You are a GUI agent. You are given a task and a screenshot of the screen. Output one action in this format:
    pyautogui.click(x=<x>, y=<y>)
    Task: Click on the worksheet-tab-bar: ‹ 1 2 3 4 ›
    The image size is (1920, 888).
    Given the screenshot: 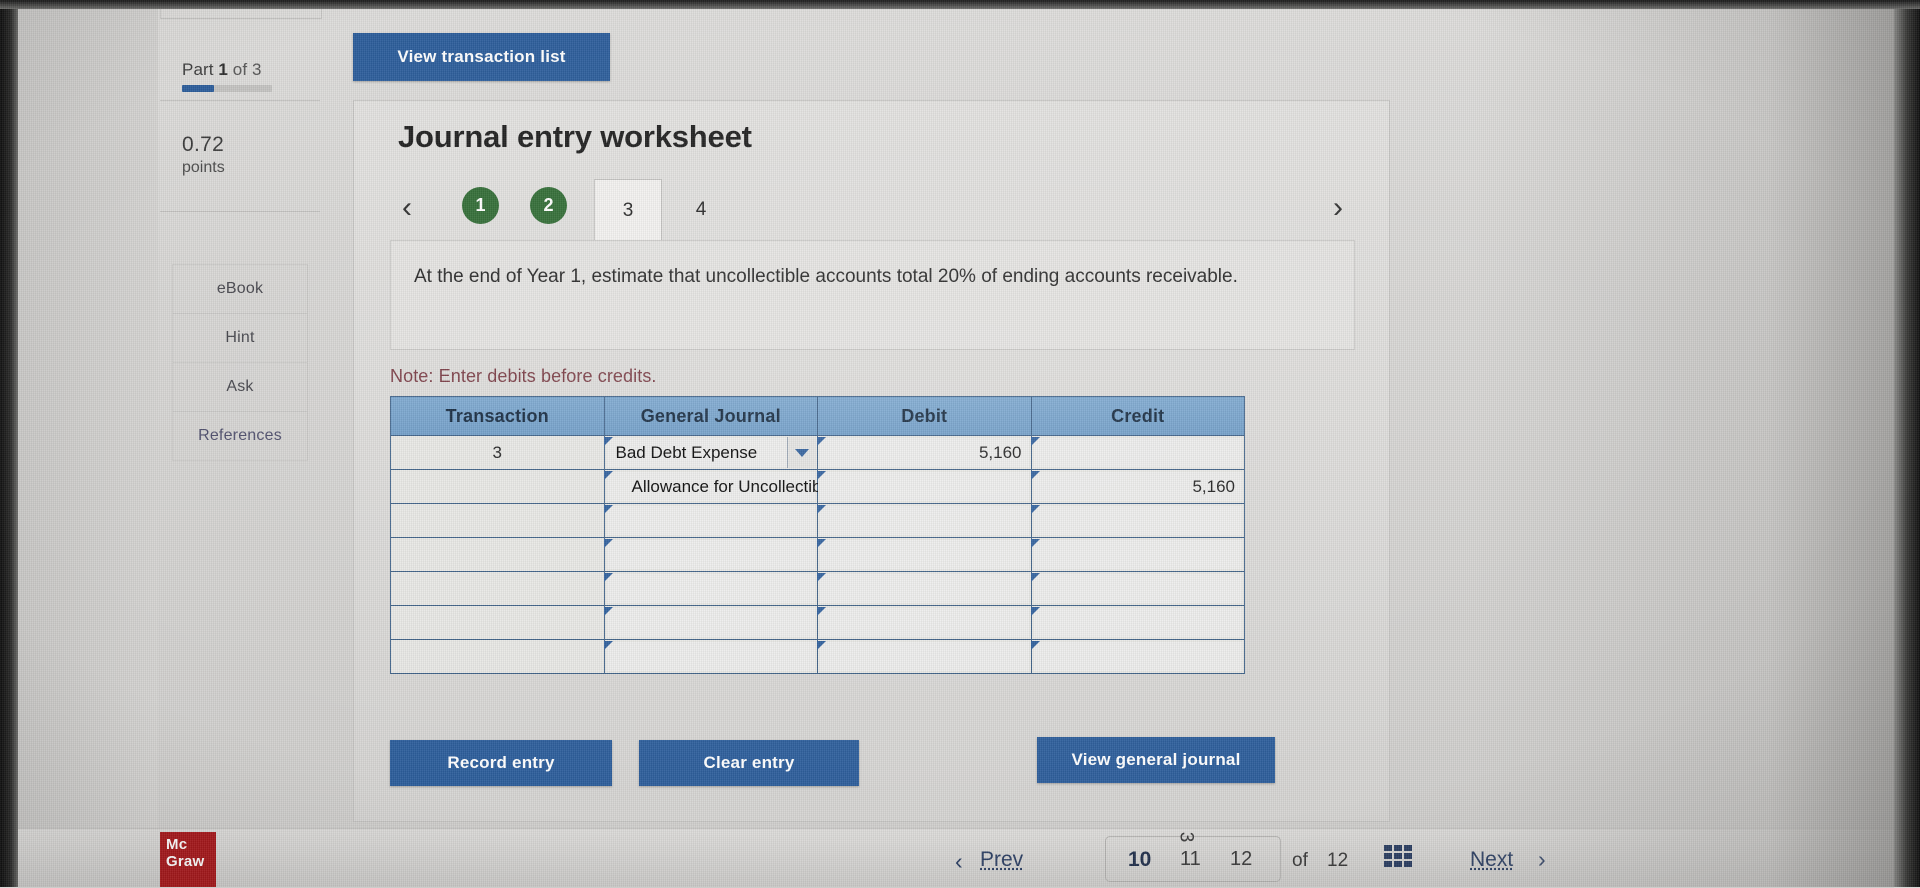 What is the action you would take?
    pyautogui.click(x=872, y=210)
    